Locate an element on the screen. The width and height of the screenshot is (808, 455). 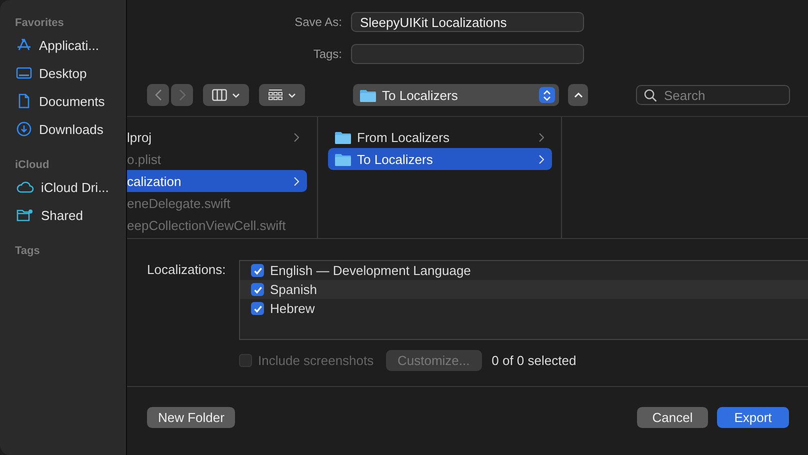
language-label: Hebrew is located at coordinates (292, 308).